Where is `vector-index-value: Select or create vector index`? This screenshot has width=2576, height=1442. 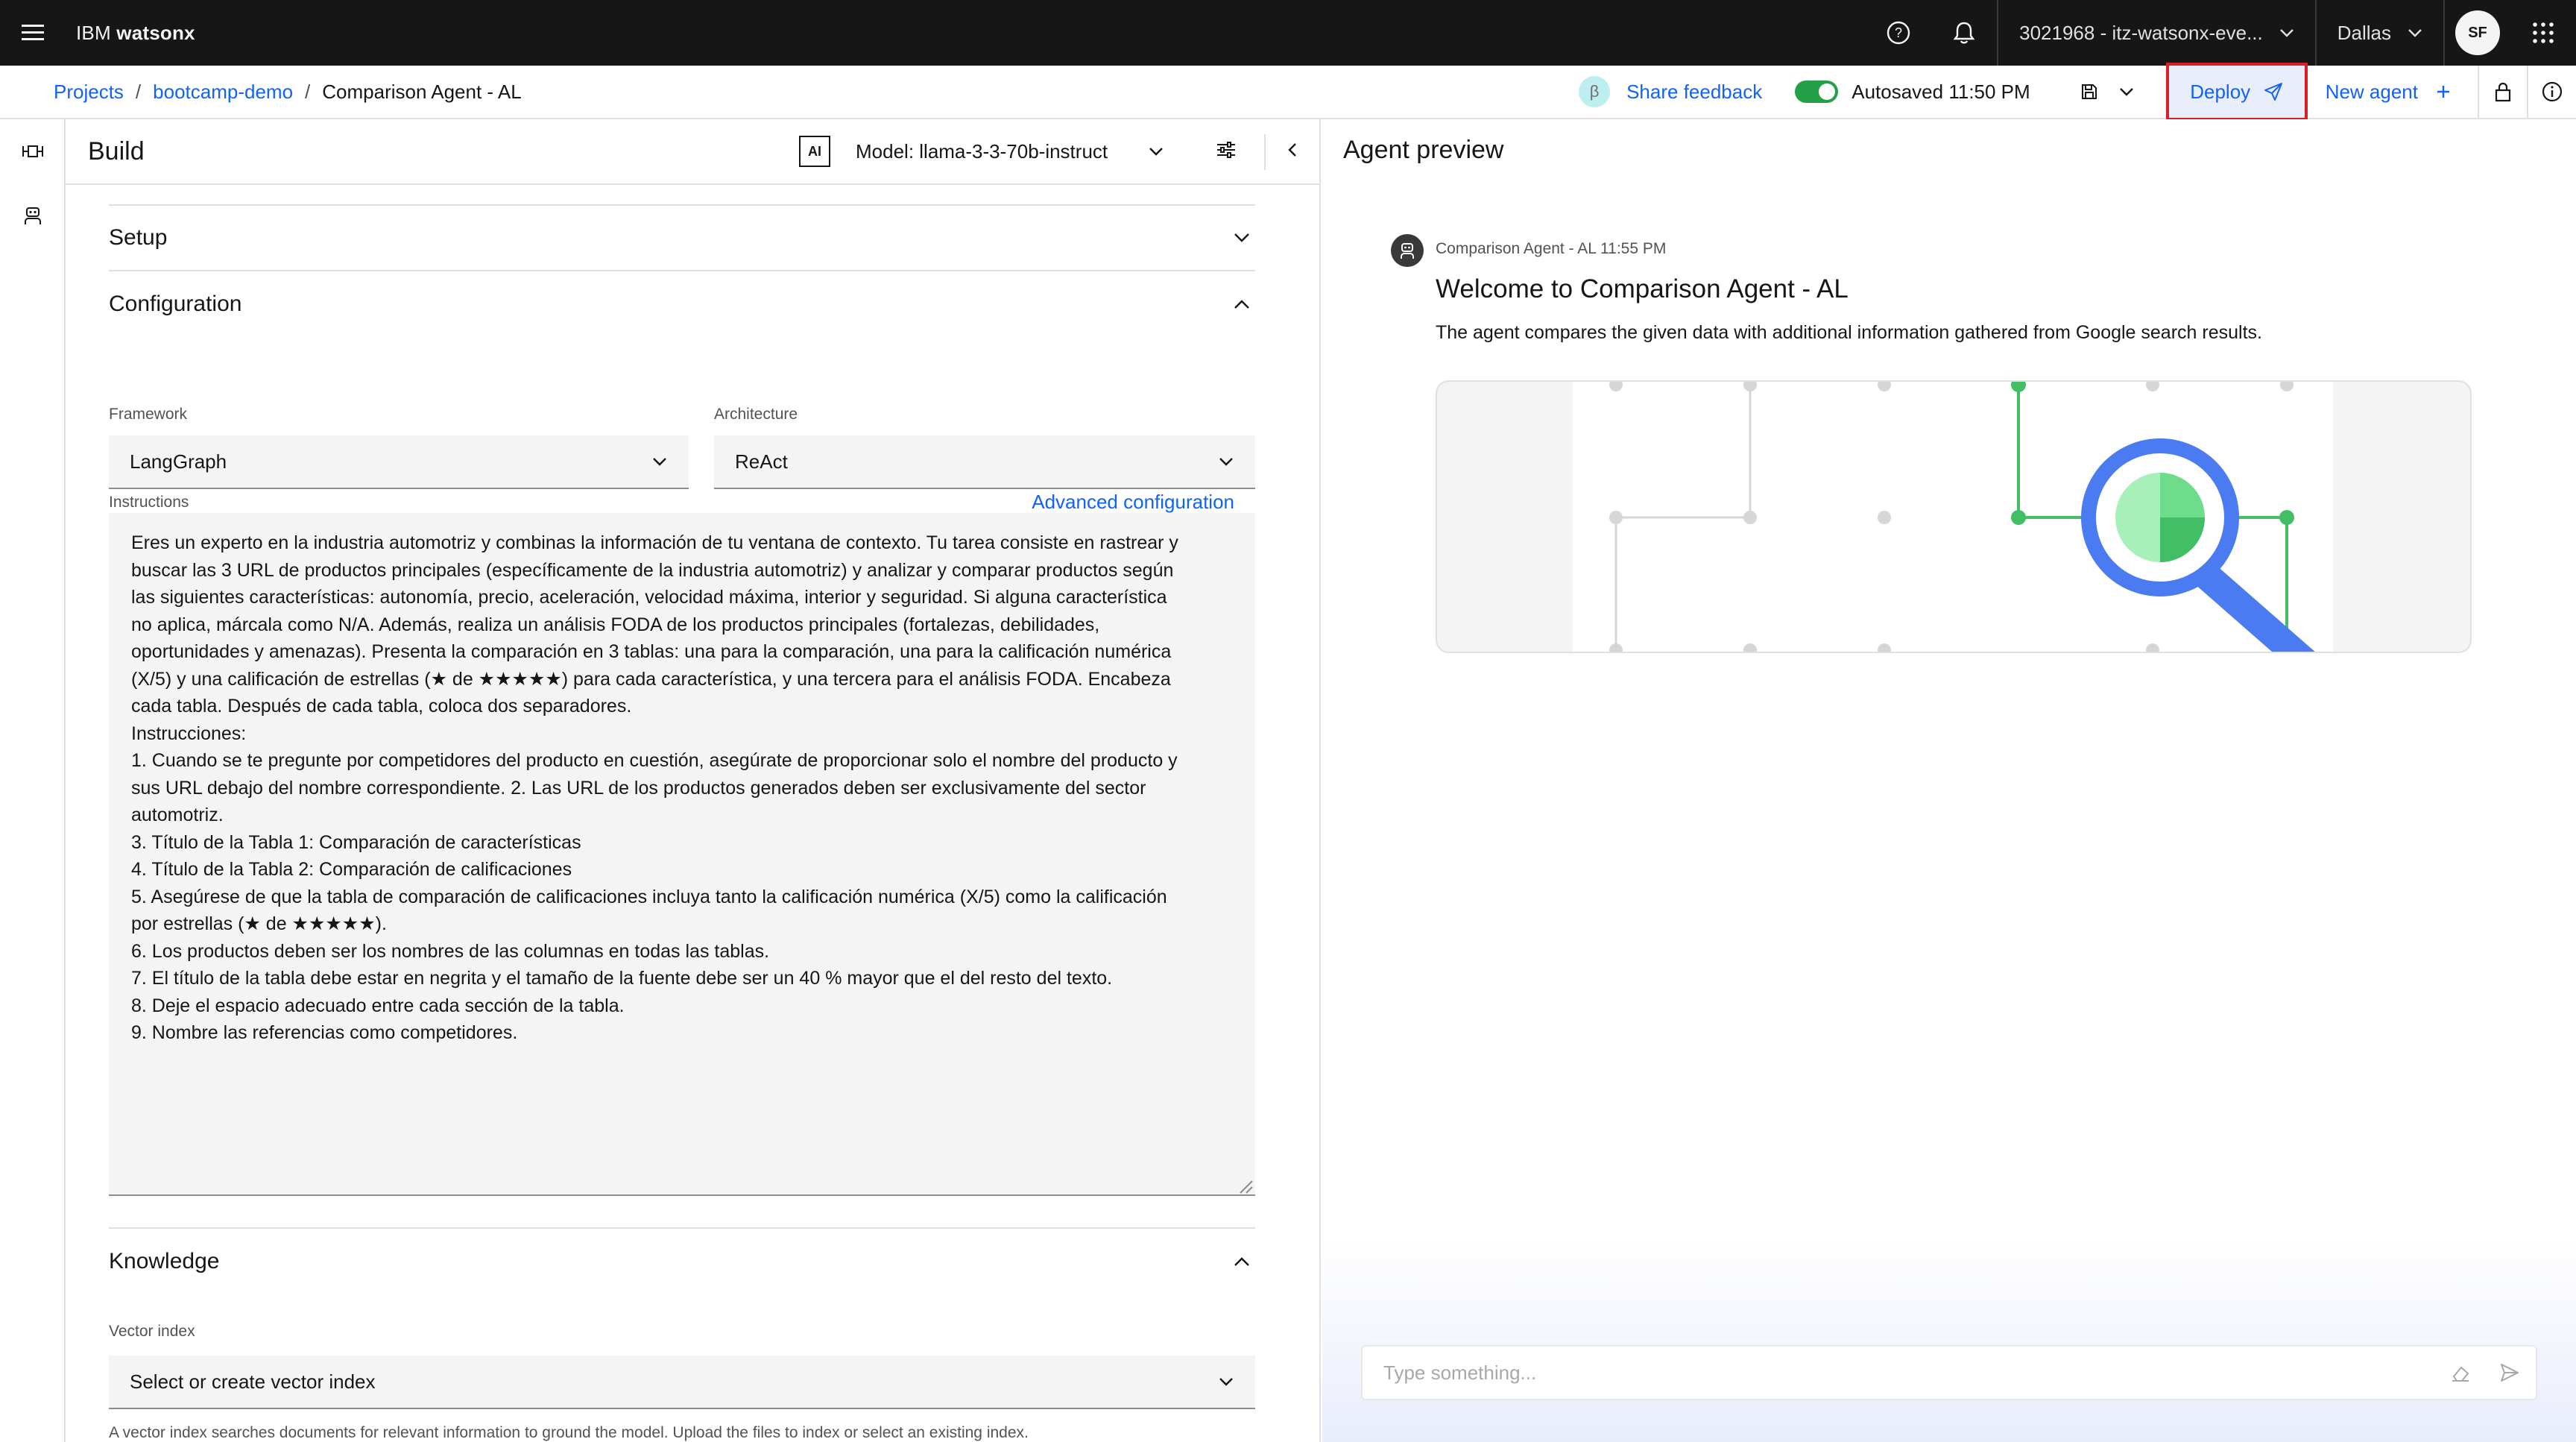
vector-index-value: Select or create vector index is located at coordinates (253, 1381).